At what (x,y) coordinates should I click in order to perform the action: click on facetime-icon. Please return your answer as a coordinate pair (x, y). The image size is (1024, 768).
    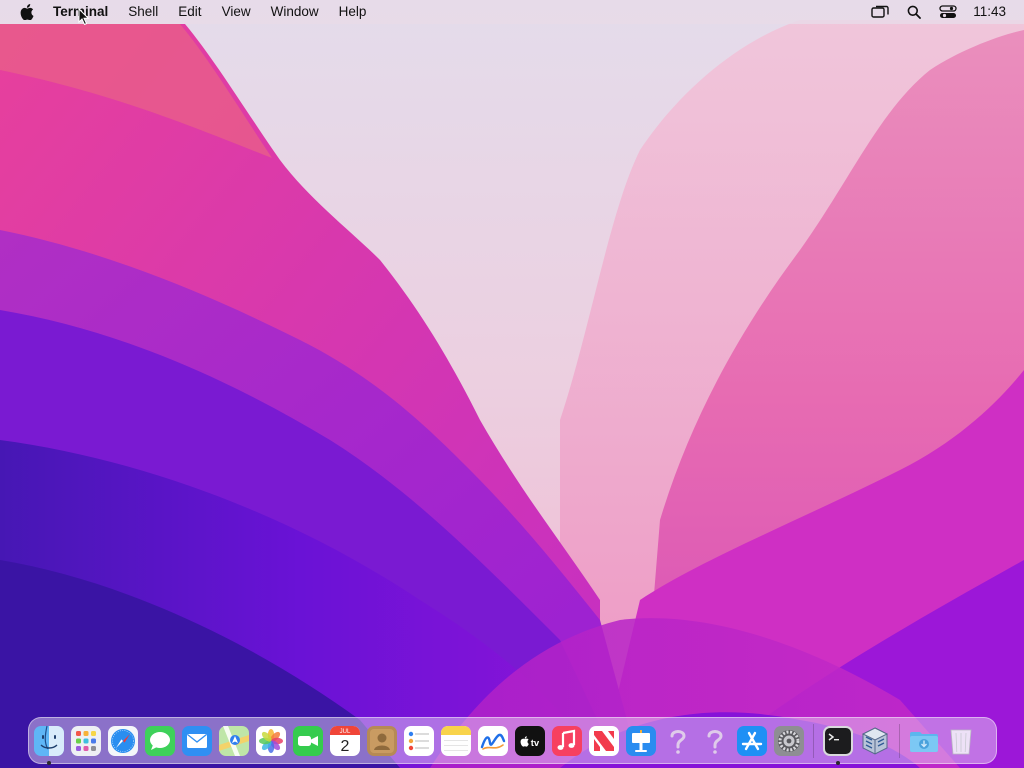
    Looking at the image, I should click on (308, 741).